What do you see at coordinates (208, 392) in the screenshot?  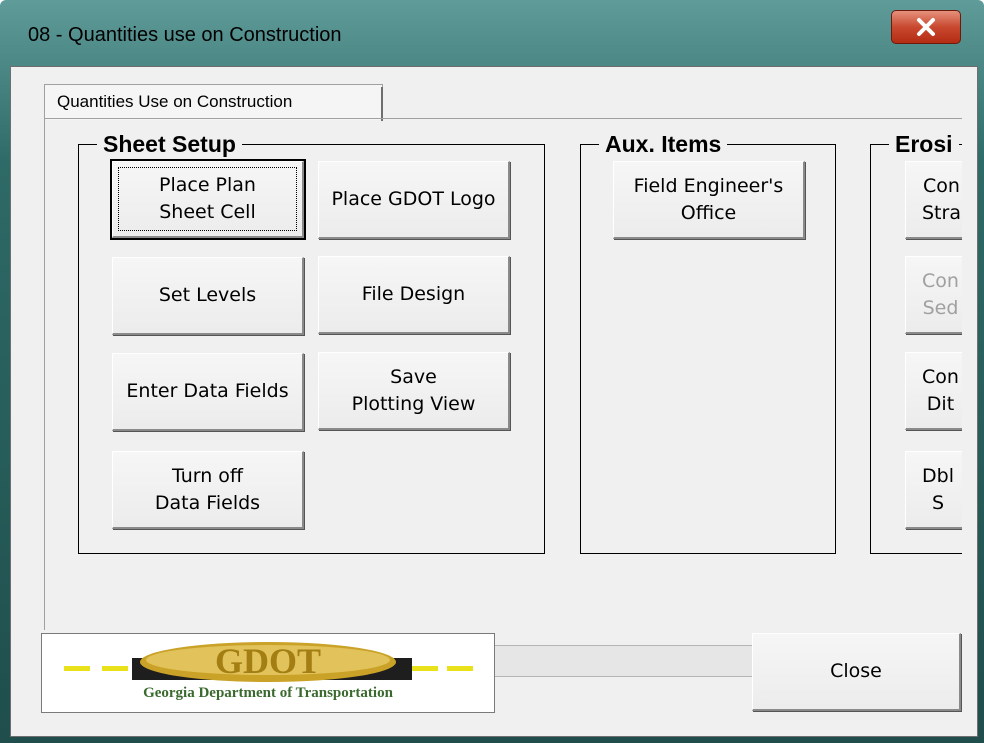 I see `enter-data-fields-button: Enter Data Fields` at bounding box center [208, 392].